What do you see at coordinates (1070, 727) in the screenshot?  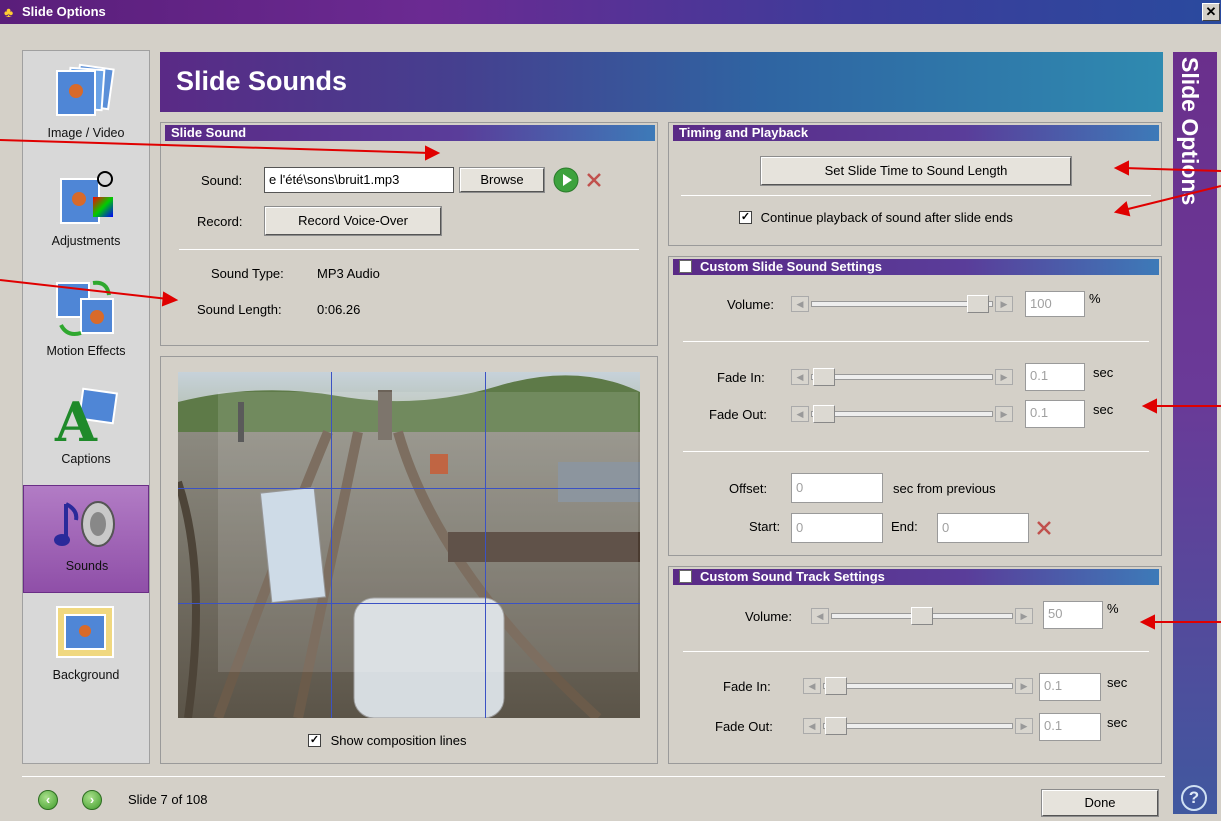 I see `track-fade-out-field: 0.1` at bounding box center [1070, 727].